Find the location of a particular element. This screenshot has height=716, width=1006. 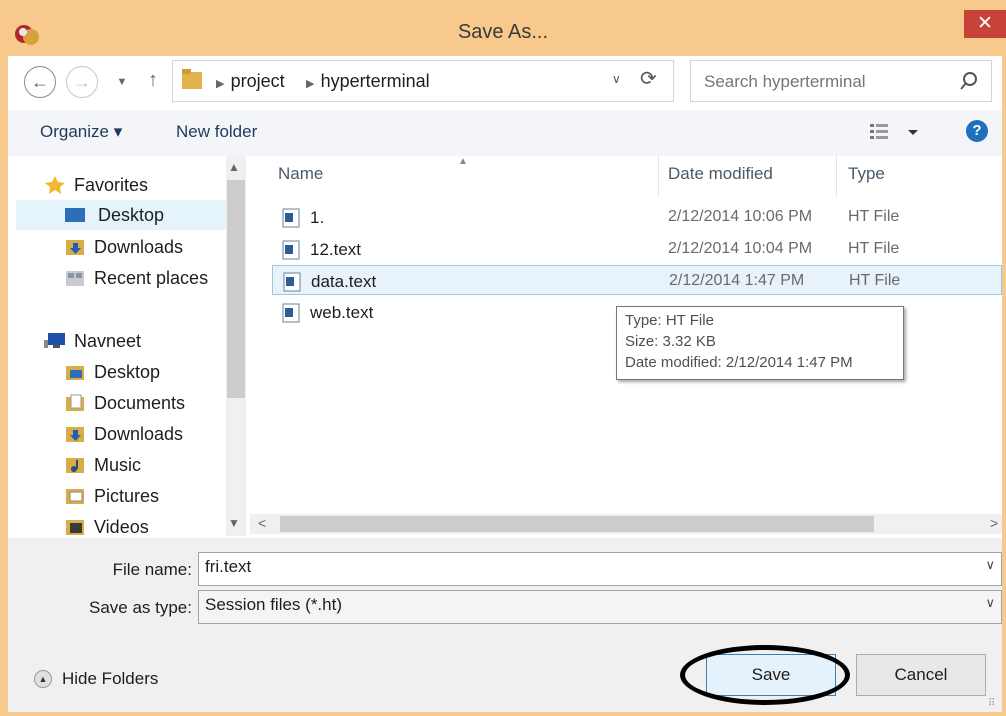

scroll-down-icon: ▼ is located at coordinates (234, 523).